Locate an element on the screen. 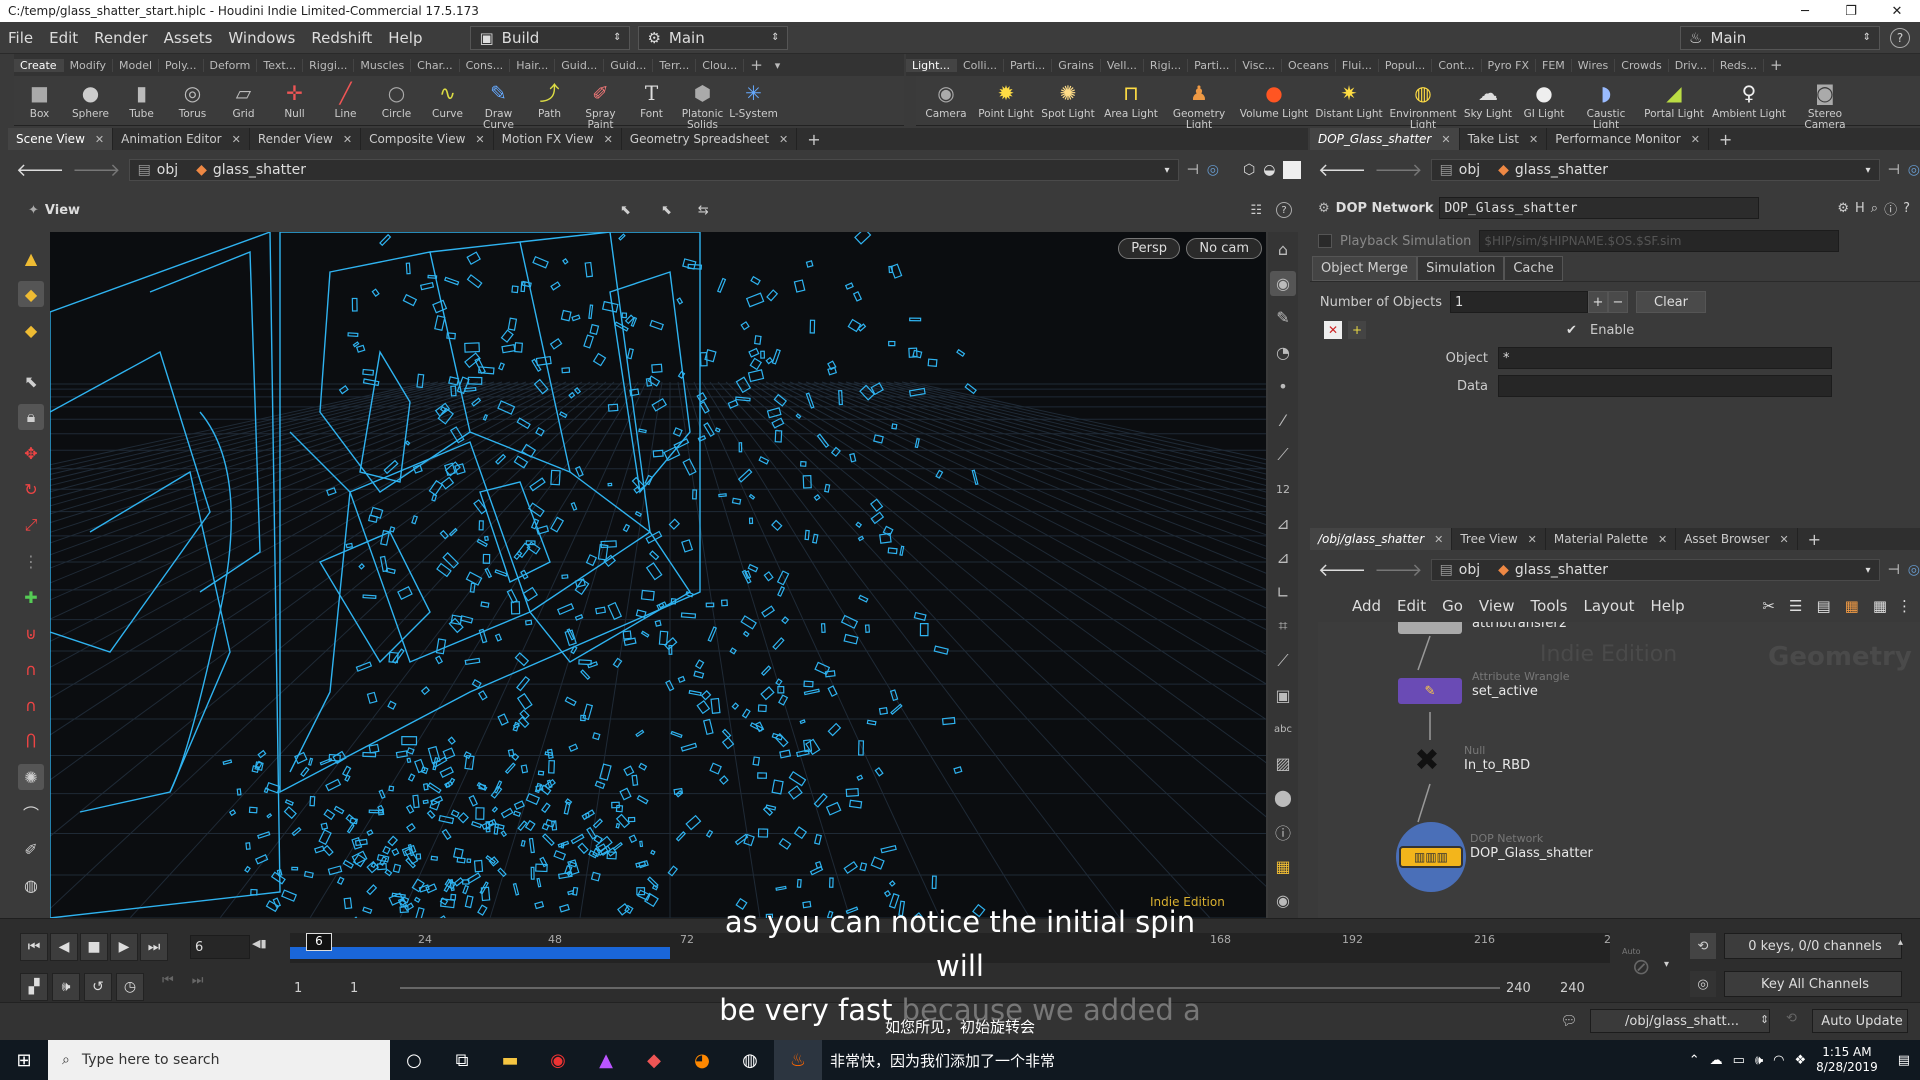  eye-icon: ◉ is located at coordinates (1283, 901).